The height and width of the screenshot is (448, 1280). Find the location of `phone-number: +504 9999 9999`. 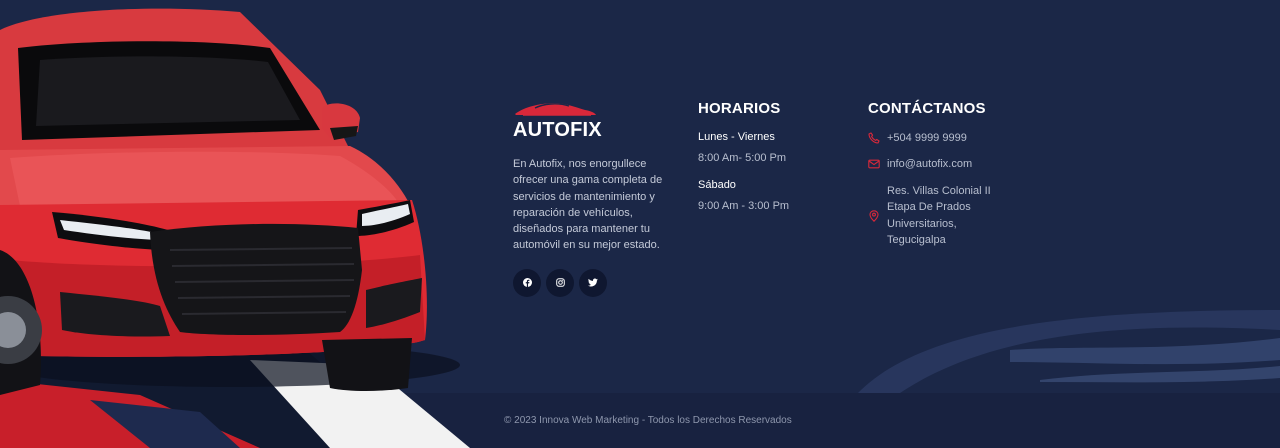

phone-number: +504 9999 9999 is located at coordinates (927, 138).